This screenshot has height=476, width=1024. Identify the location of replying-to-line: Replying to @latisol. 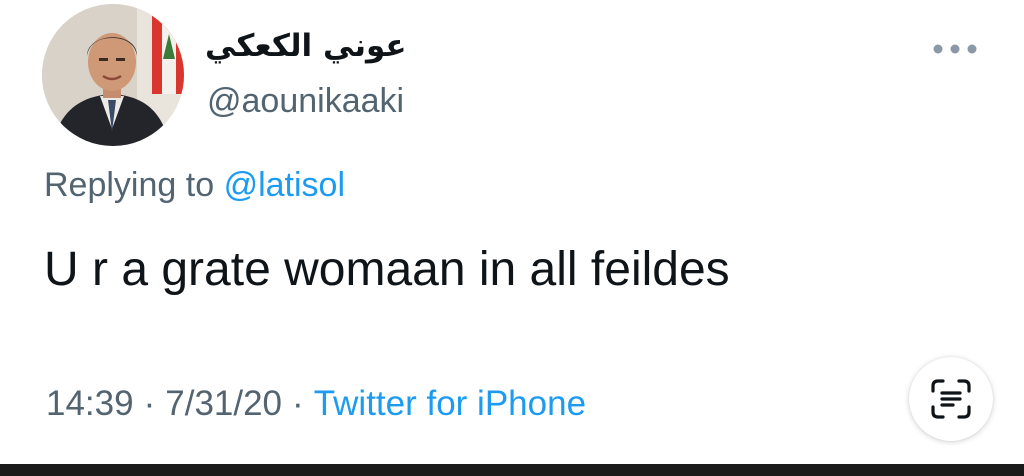
(194, 185).